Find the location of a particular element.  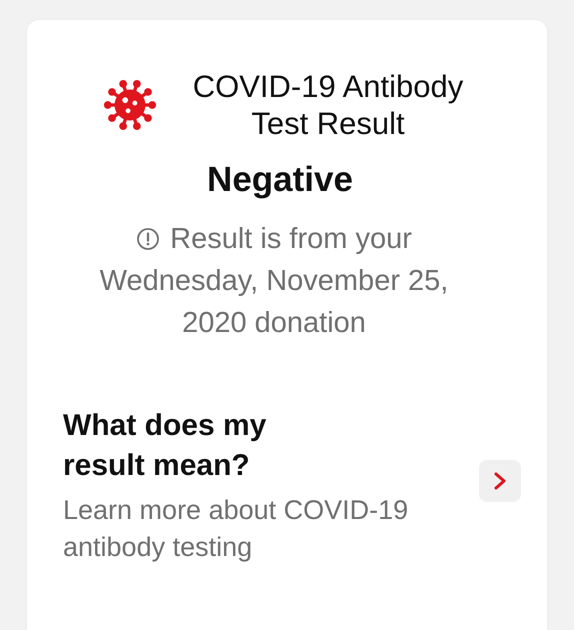

chevron-button is located at coordinates (500, 481).